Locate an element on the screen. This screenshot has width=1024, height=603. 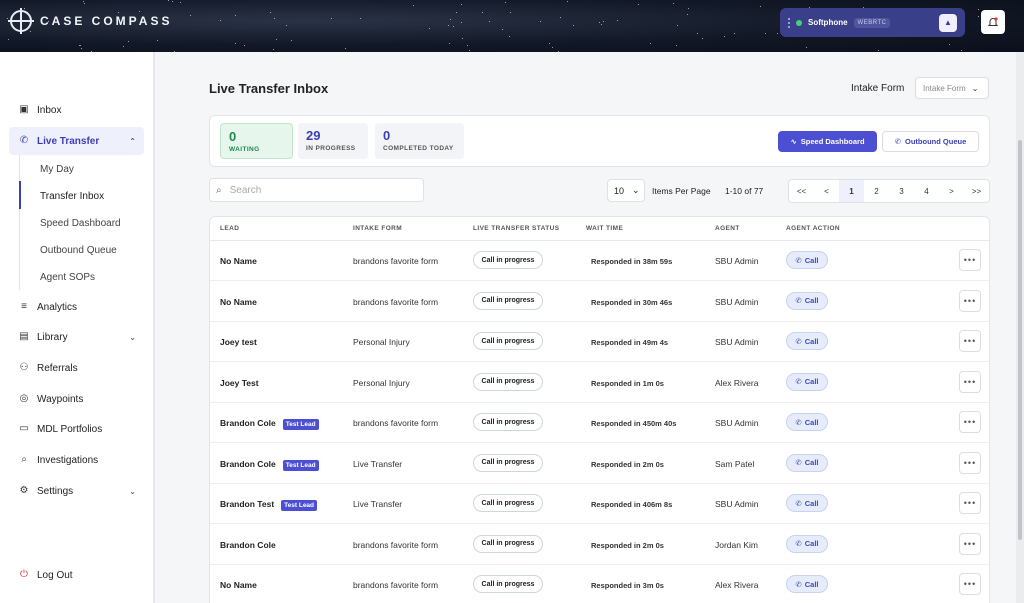
sidebar-item-waypoints: ◎ Waypoints is located at coordinates (76, 399).